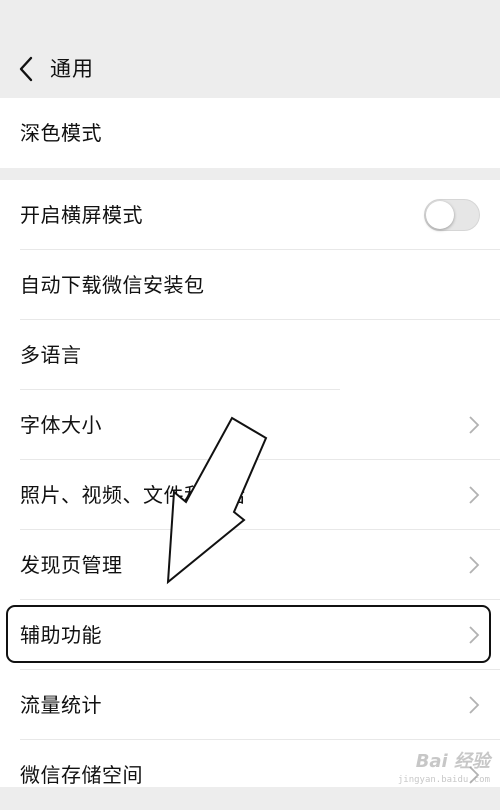 This screenshot has height=810, width=500. What do you see at coordinates (452, 761) in the screenshot?
I see `watermark-brand: Bai 经验` at bounding box center [452, 761].